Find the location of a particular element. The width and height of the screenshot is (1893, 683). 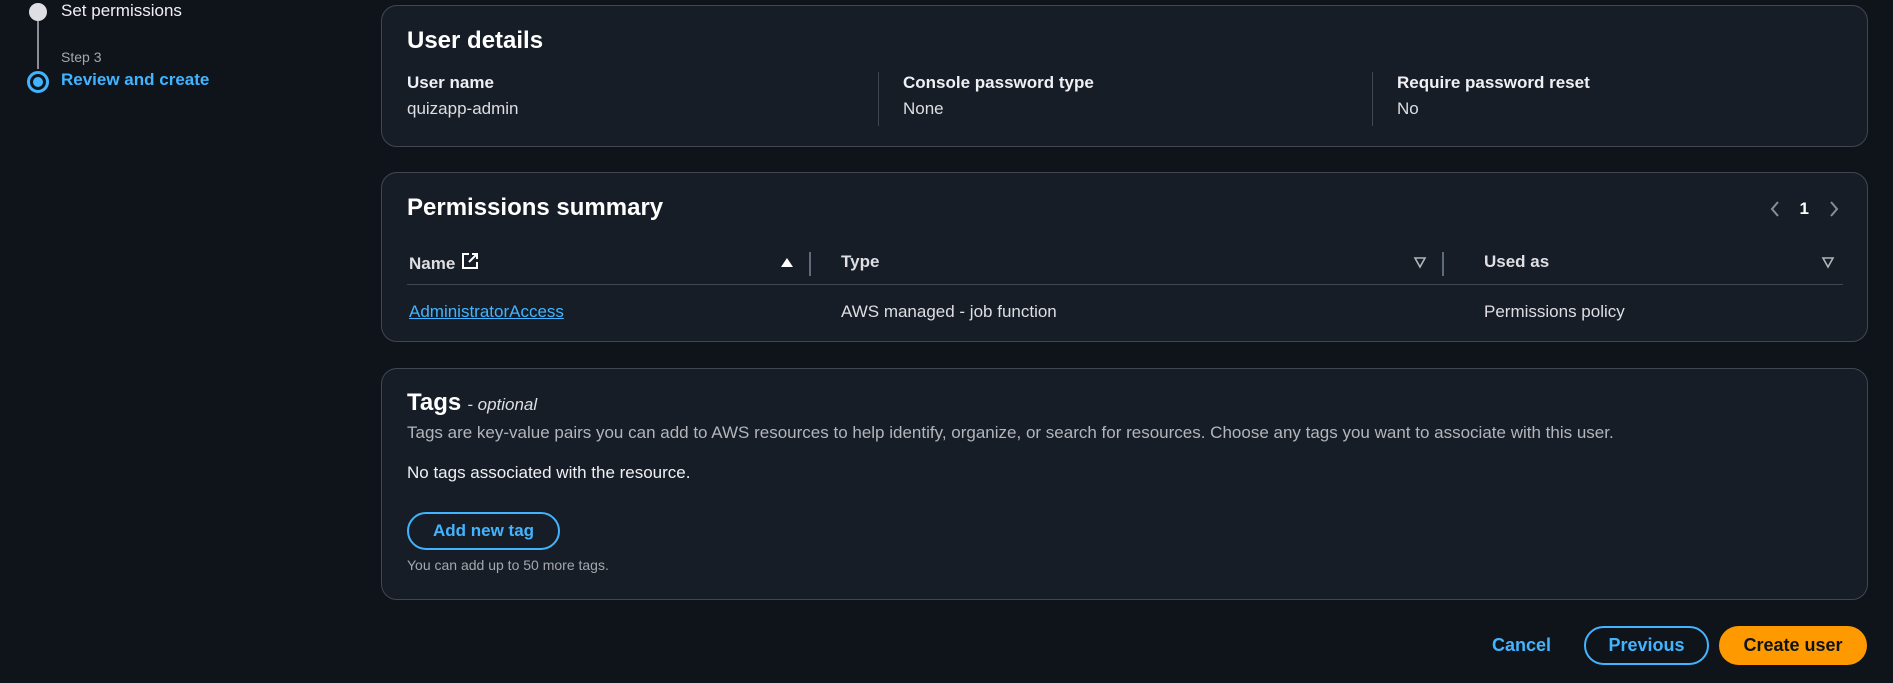

column-header-type-label: Type is located at coordinates (860, 261).